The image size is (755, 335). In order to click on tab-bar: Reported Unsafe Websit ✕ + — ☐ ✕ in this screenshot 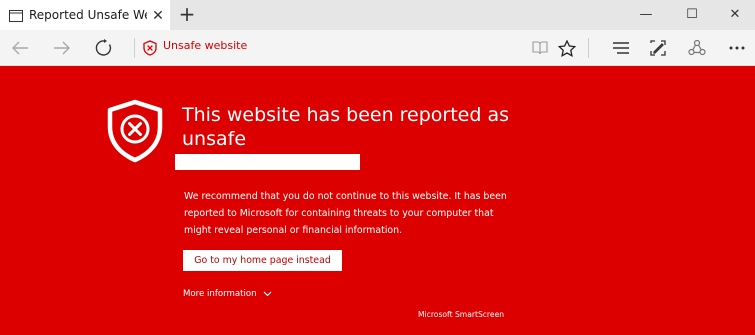, I will do `click(377, 15)`.